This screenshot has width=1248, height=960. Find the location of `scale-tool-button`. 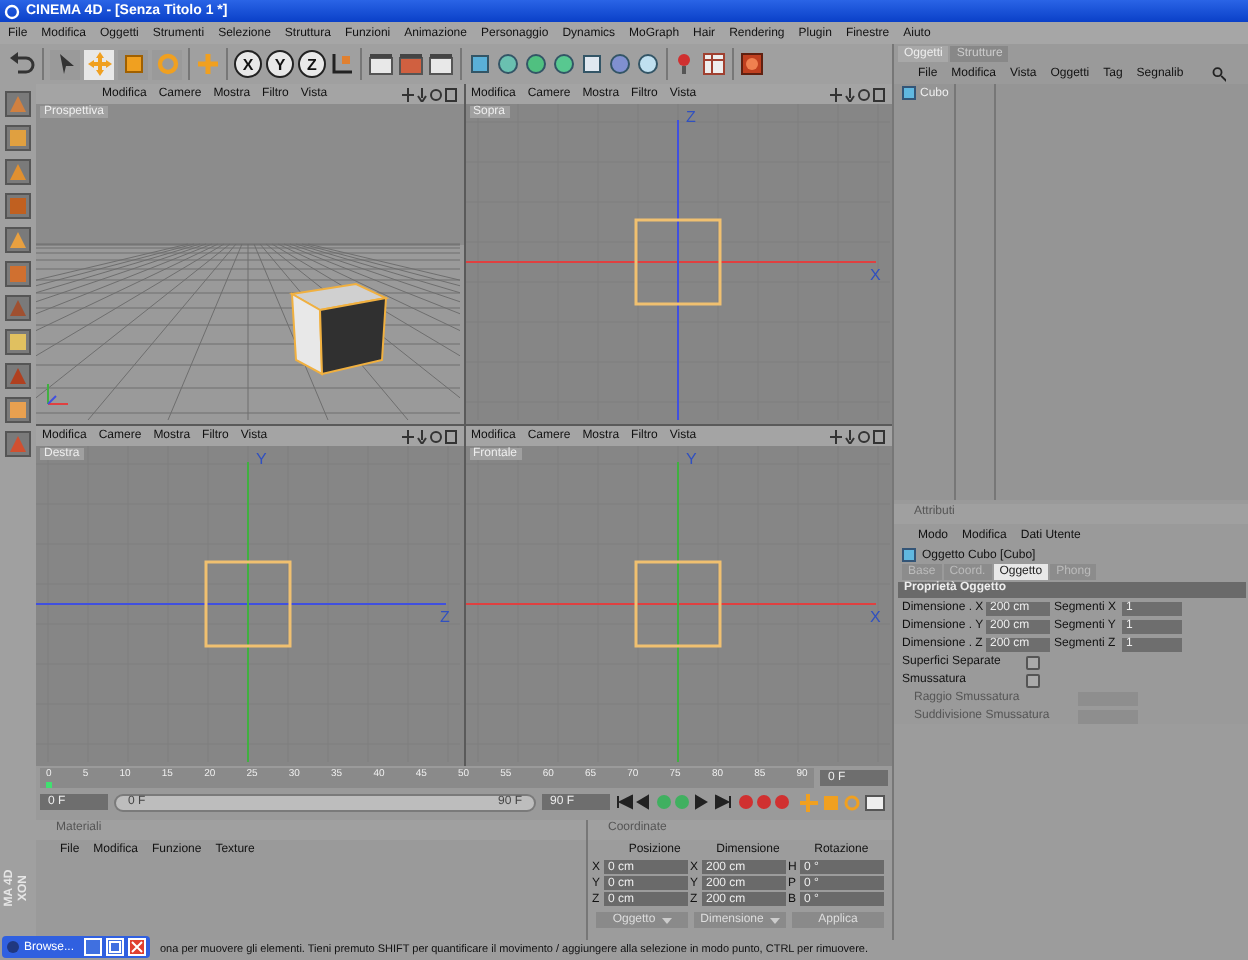

scale-tool-button is located at coordinates (133, 64).